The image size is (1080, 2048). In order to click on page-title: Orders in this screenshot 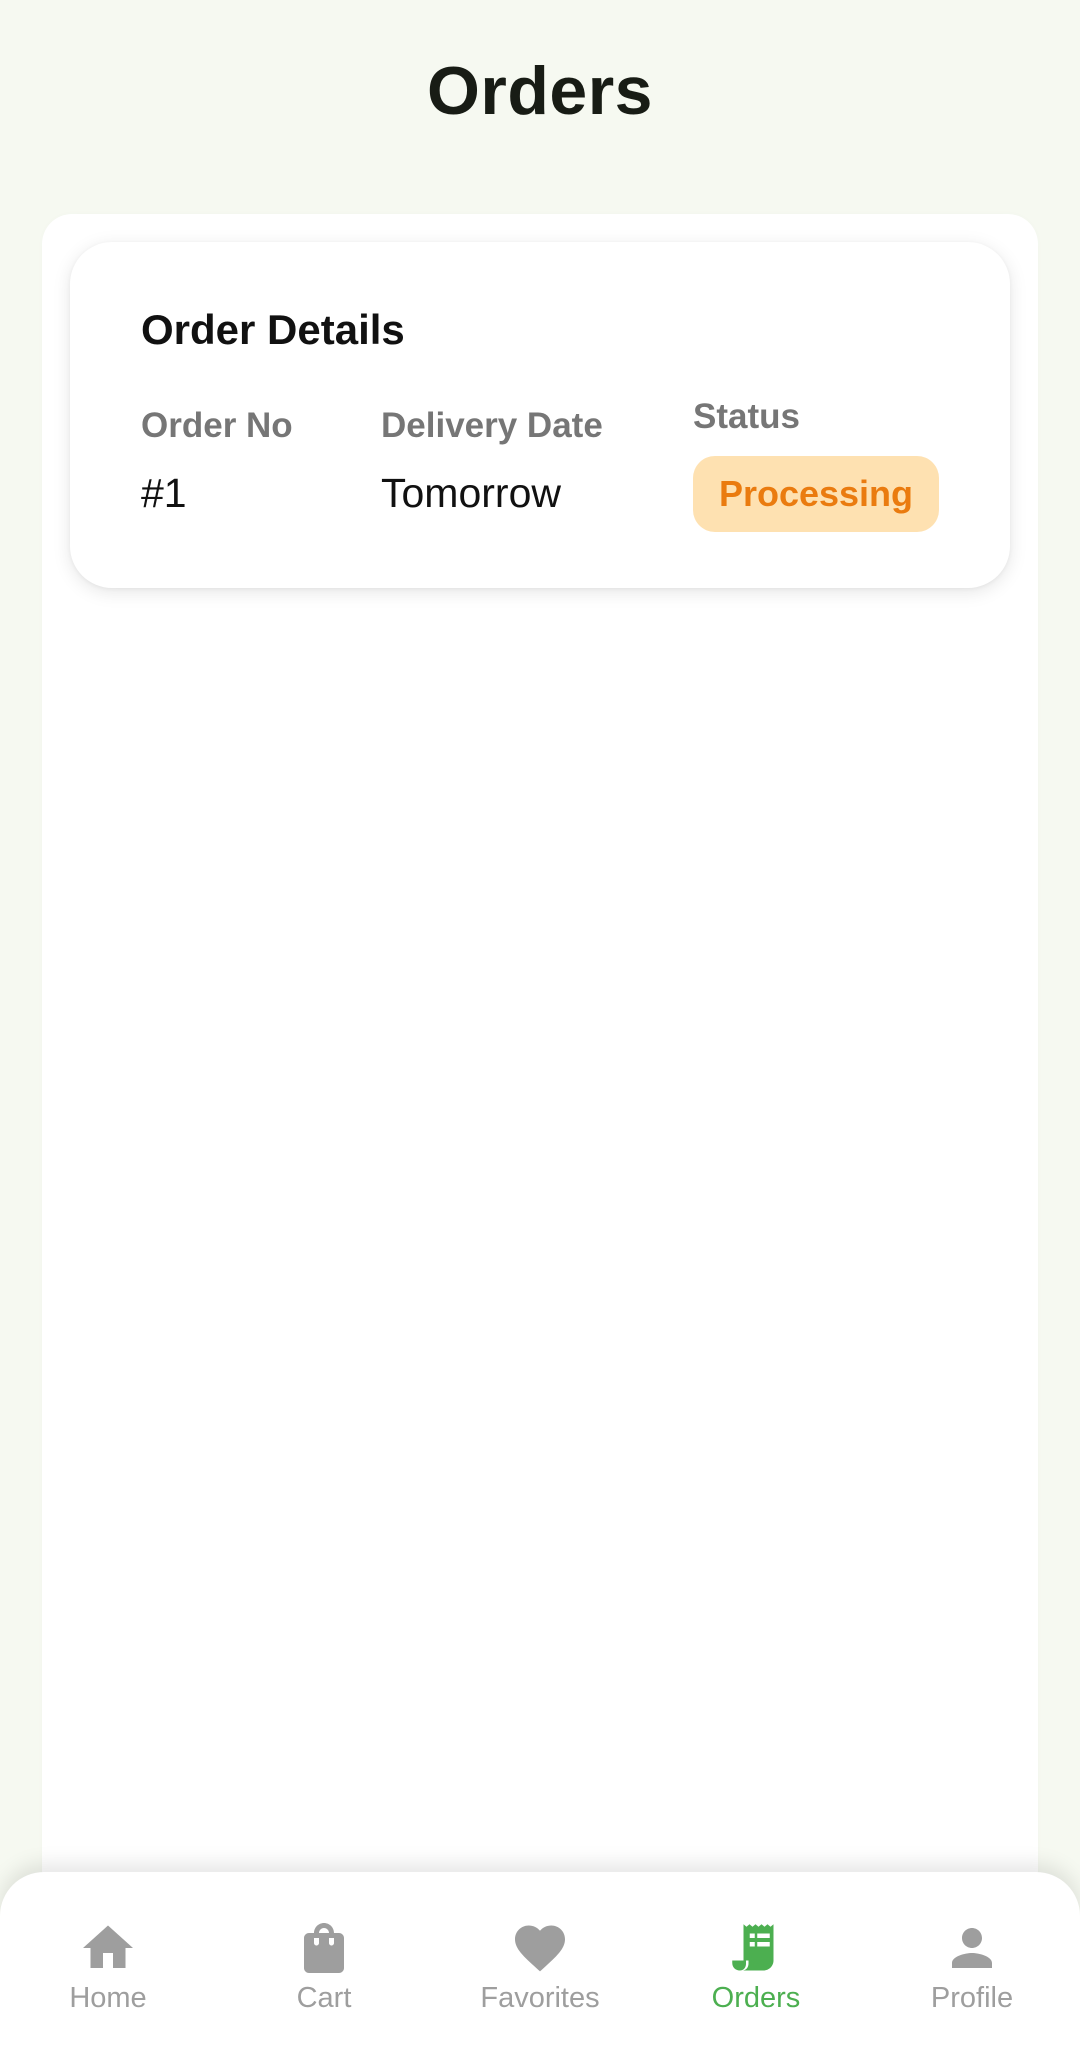, I will do `click(540, 91)`.